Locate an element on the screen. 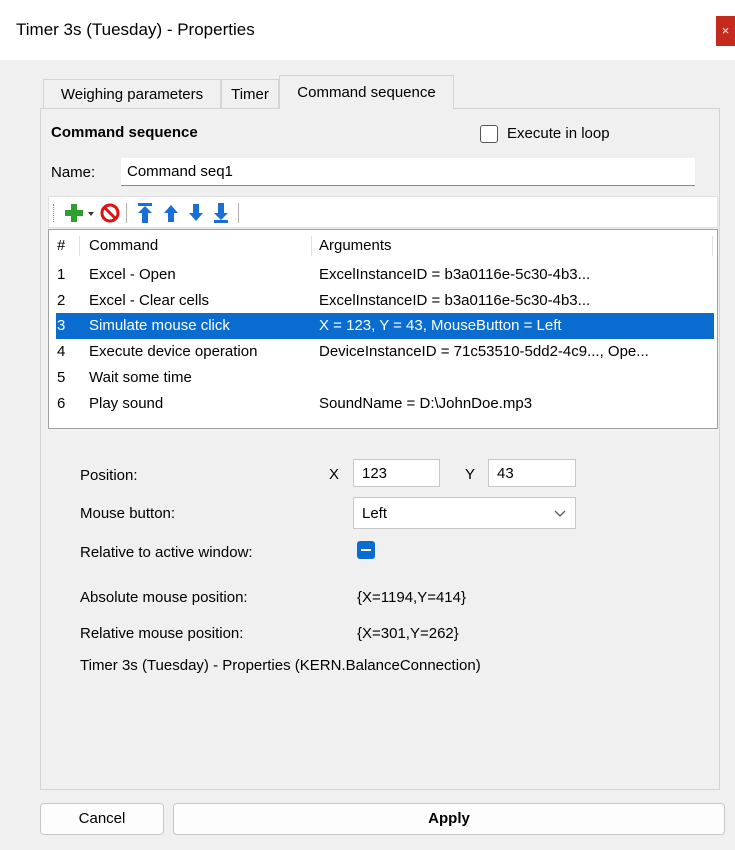 Image resolution: width=735 pixels, height=850 pixels. absolute-position-label: Absolute mouse position: is located at coordinates (164, 597).